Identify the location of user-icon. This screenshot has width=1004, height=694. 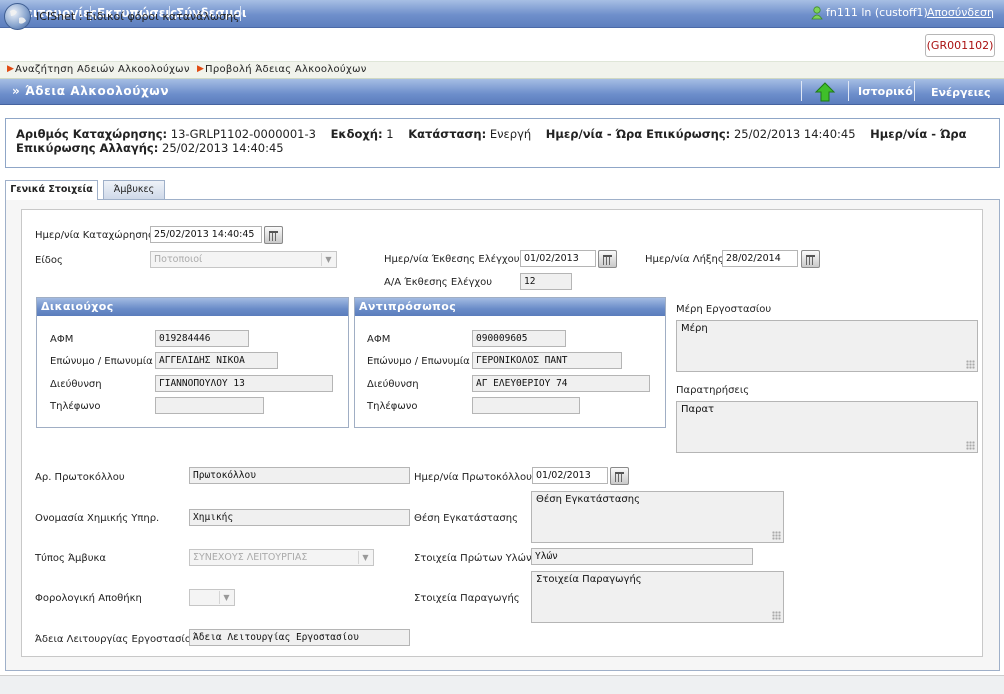
(817, 13).